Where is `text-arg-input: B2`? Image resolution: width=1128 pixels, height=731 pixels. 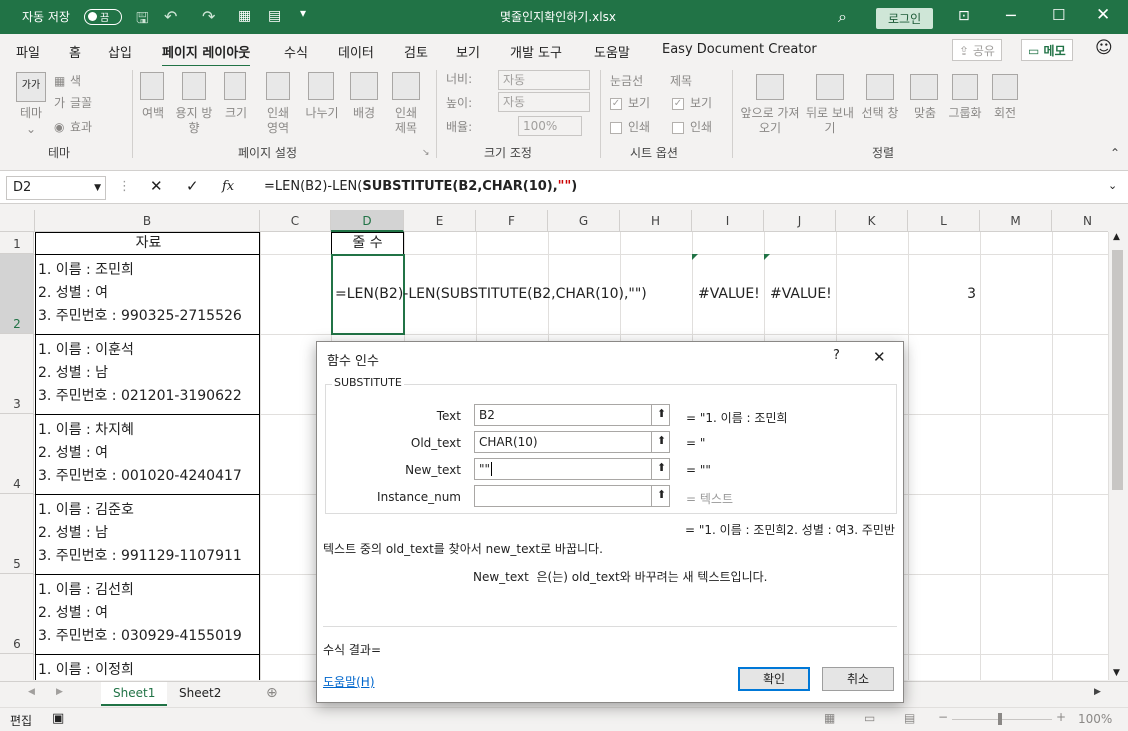
text-arg-input: B2 is located at coordinates (572, 415).